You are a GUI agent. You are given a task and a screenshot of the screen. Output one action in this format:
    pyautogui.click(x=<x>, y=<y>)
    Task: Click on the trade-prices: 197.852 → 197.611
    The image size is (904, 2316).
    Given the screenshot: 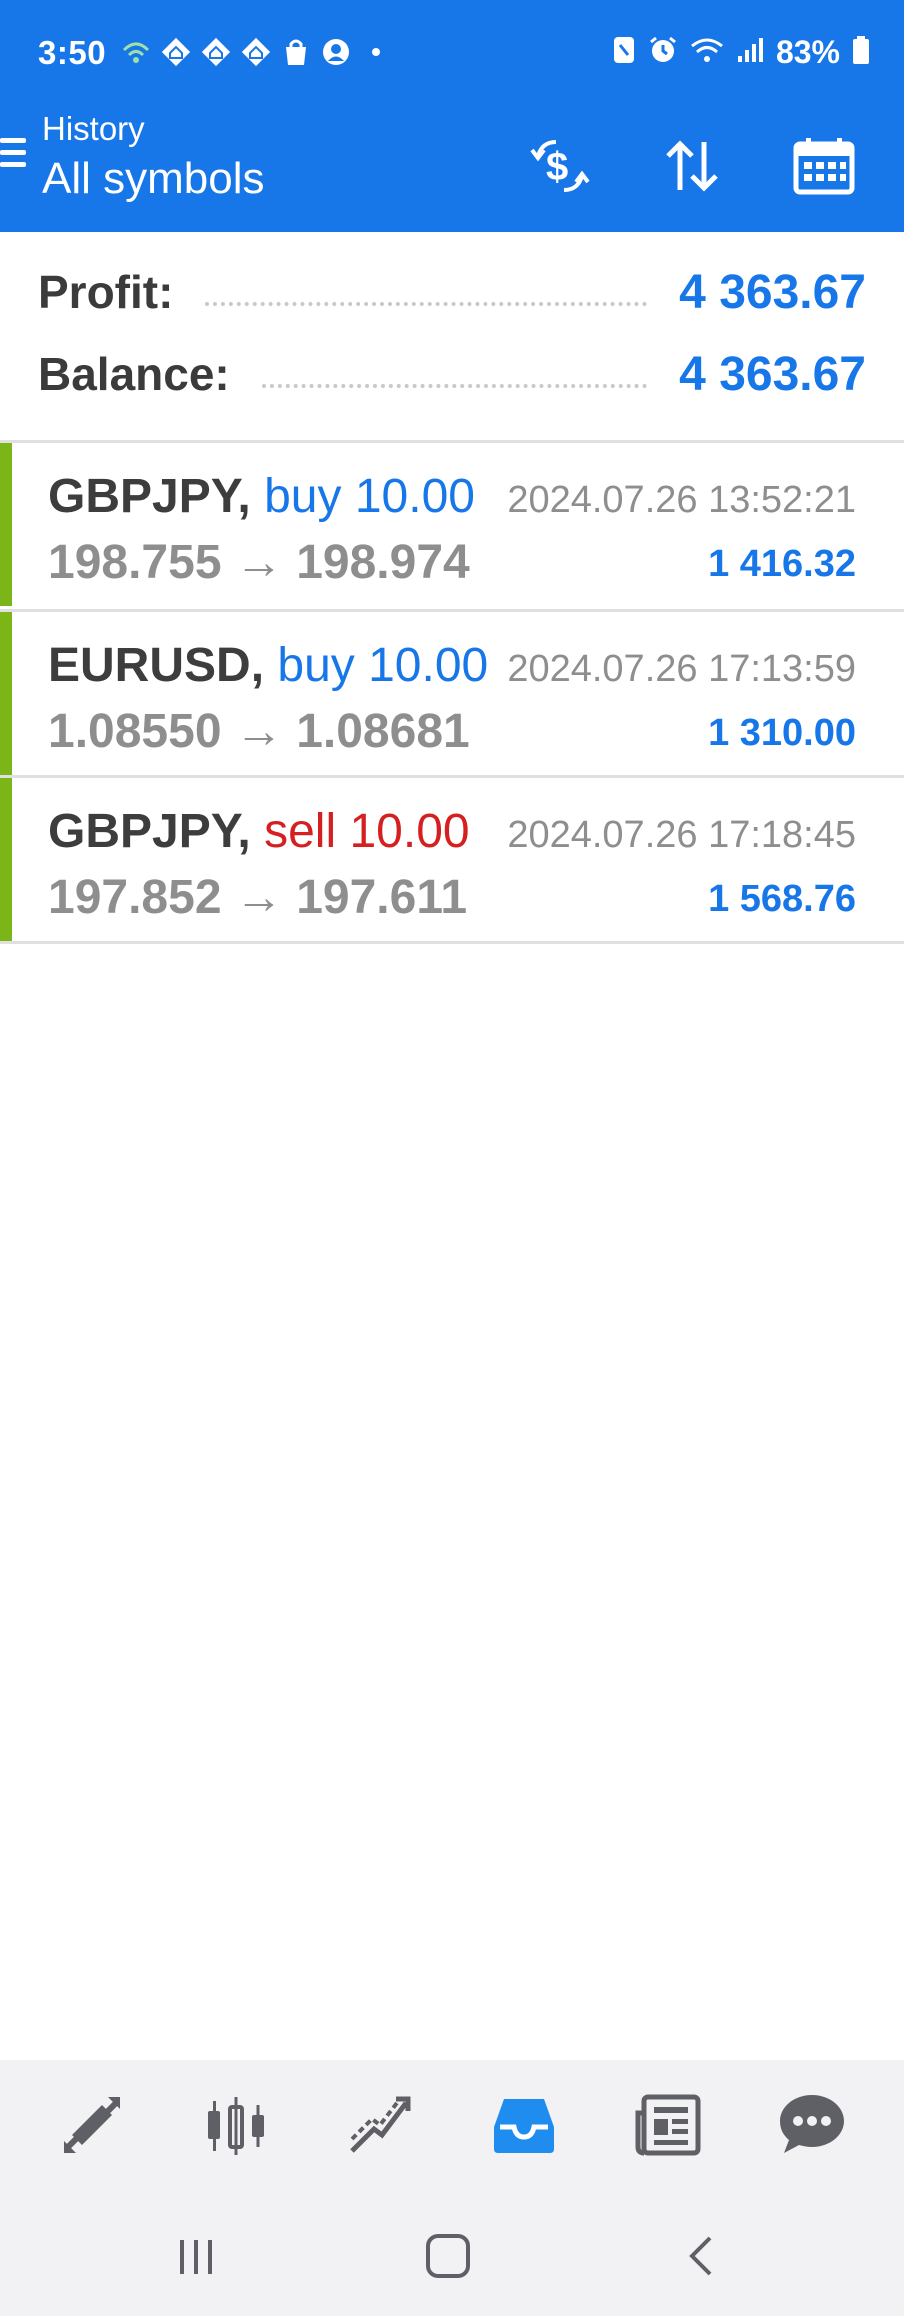 What is the action you would take?
    pyautogui.click(x=257, y=897)
    